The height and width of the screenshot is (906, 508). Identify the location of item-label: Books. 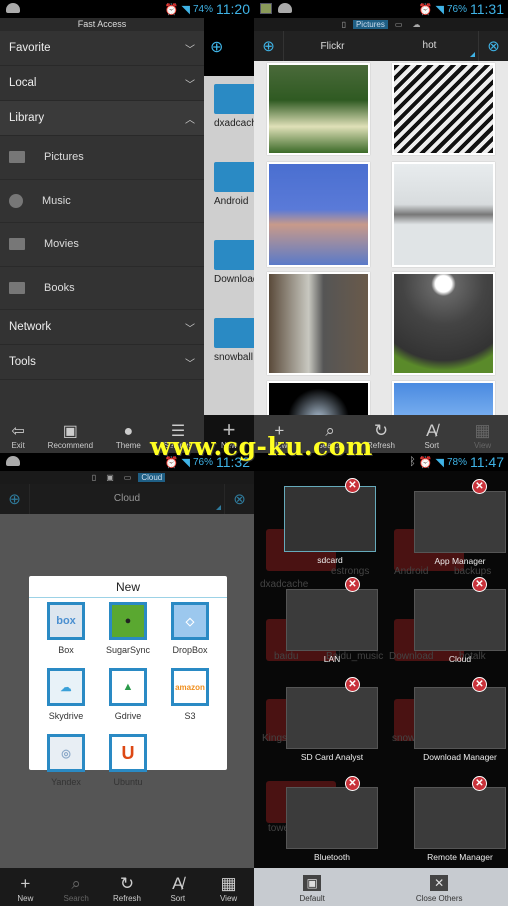
(59, 287).